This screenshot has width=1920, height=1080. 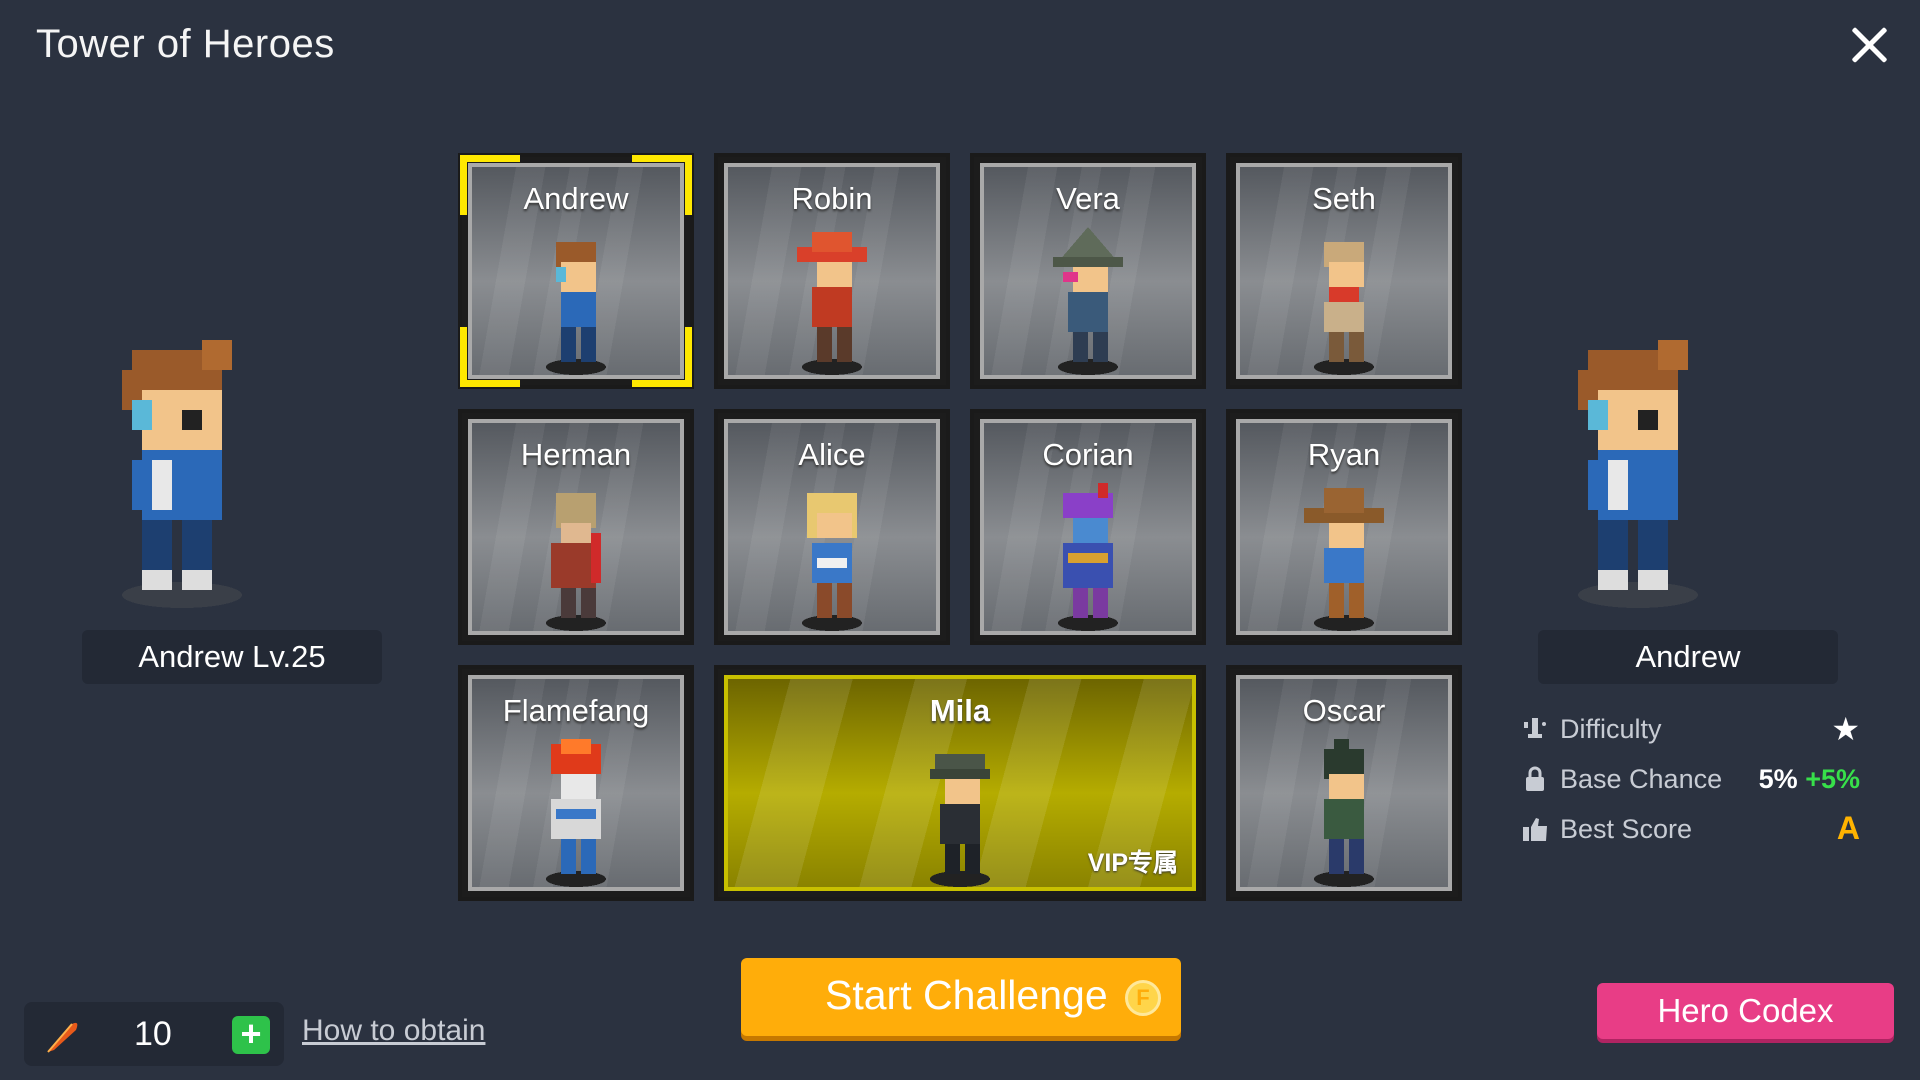 I want to click on hero-name: Vera, so click(x=1088, y=198).